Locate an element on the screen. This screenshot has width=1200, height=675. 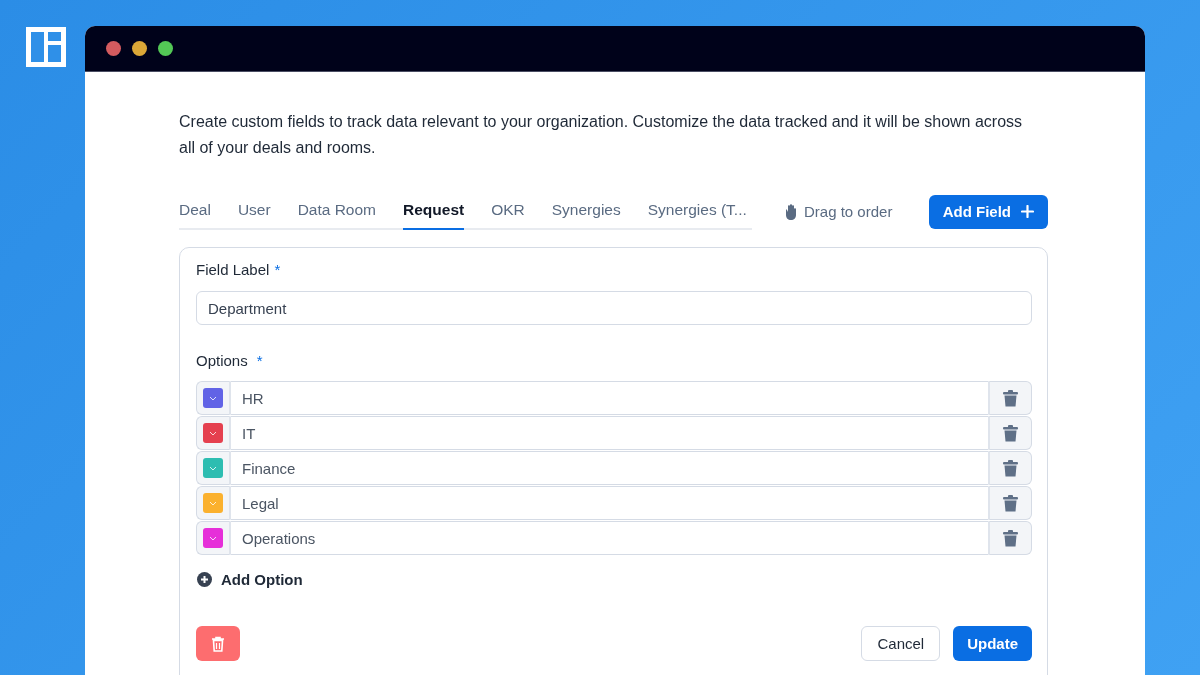
tab: Deal is located at coordinates (195, 211).